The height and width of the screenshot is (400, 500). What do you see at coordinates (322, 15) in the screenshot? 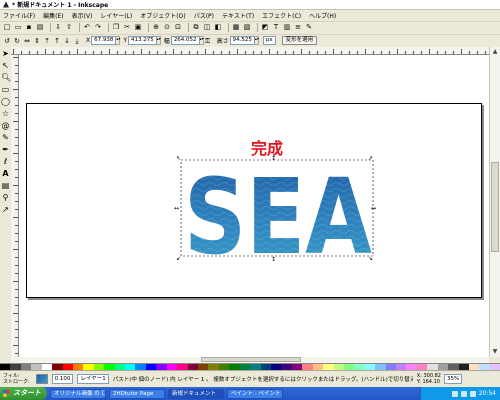
I see `menu-help: ヘルプ(H)` at bounding box center [322, 15].